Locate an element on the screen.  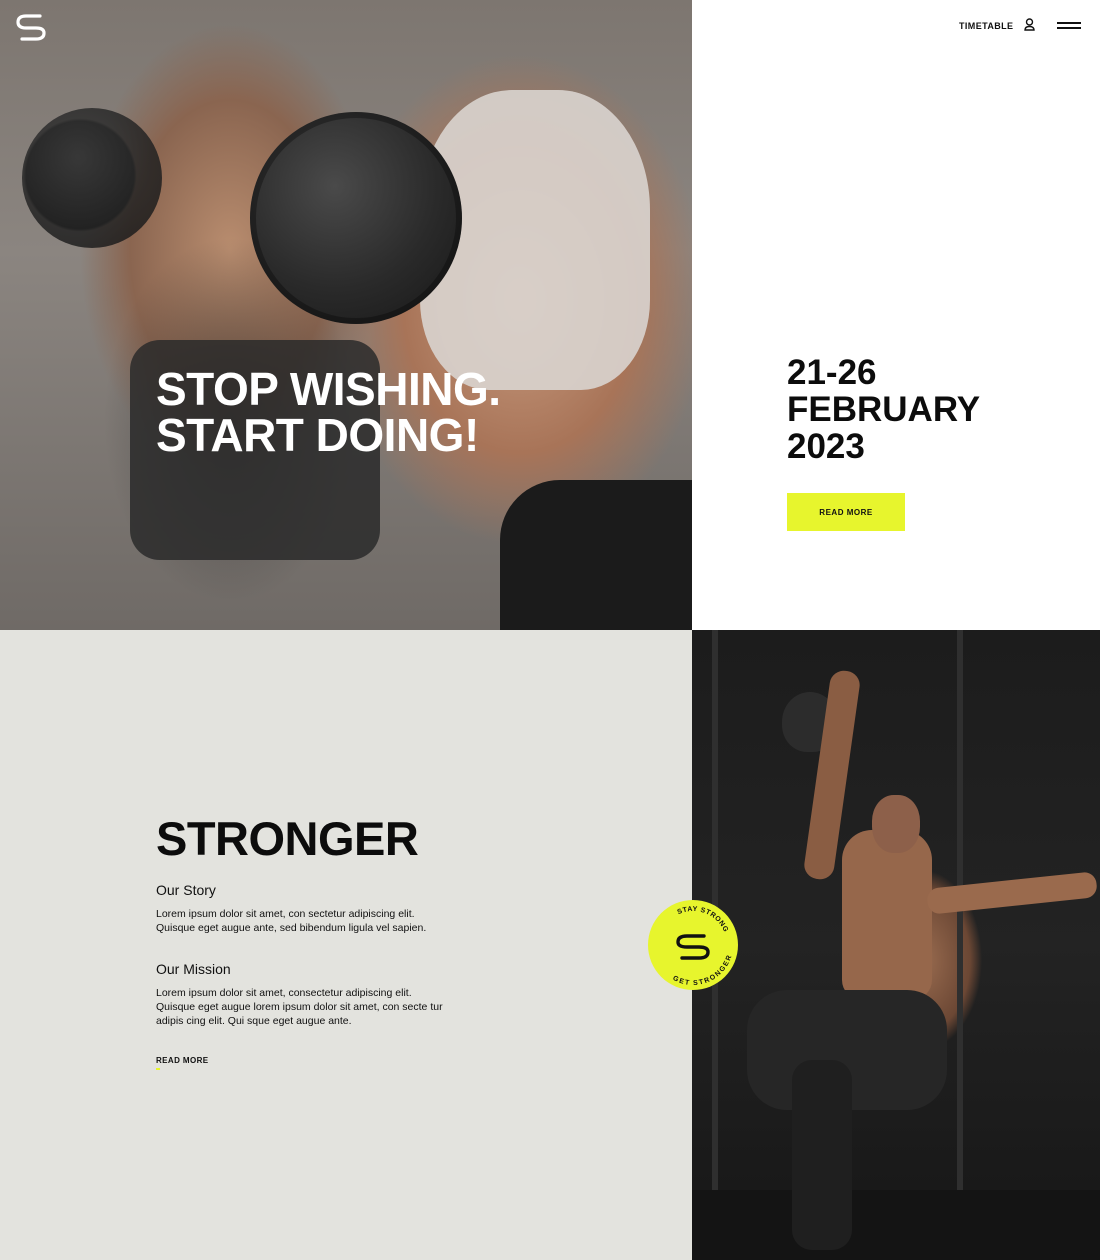
stay-strong-badge: STAY STRONG GET STRONGER is located at coordinates (693, 945).